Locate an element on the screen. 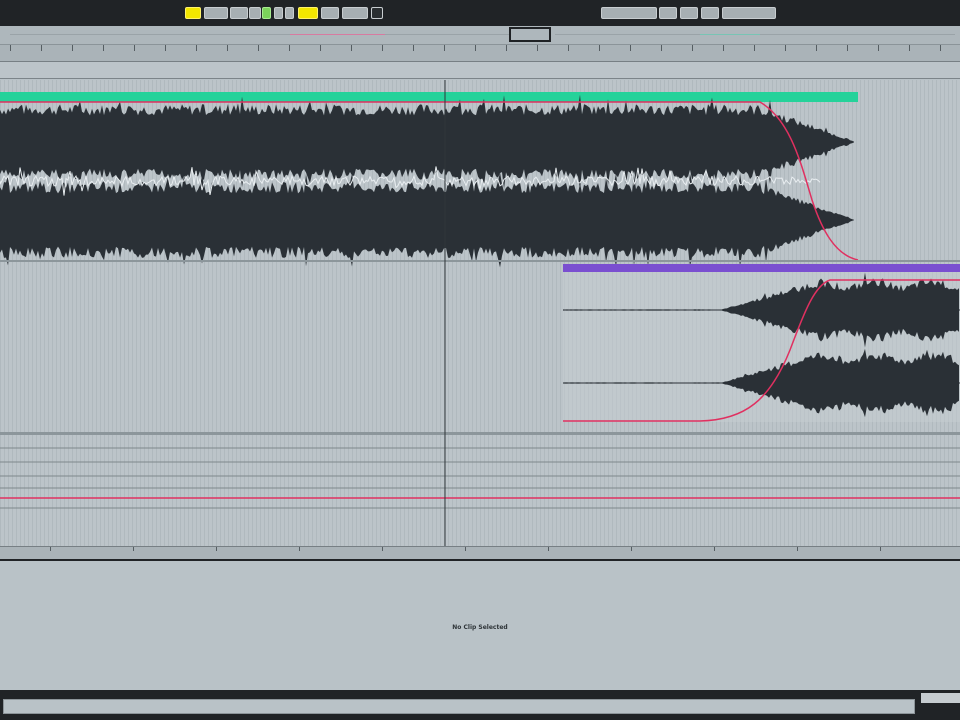  reenable-button is located at coordinates (355, 13).